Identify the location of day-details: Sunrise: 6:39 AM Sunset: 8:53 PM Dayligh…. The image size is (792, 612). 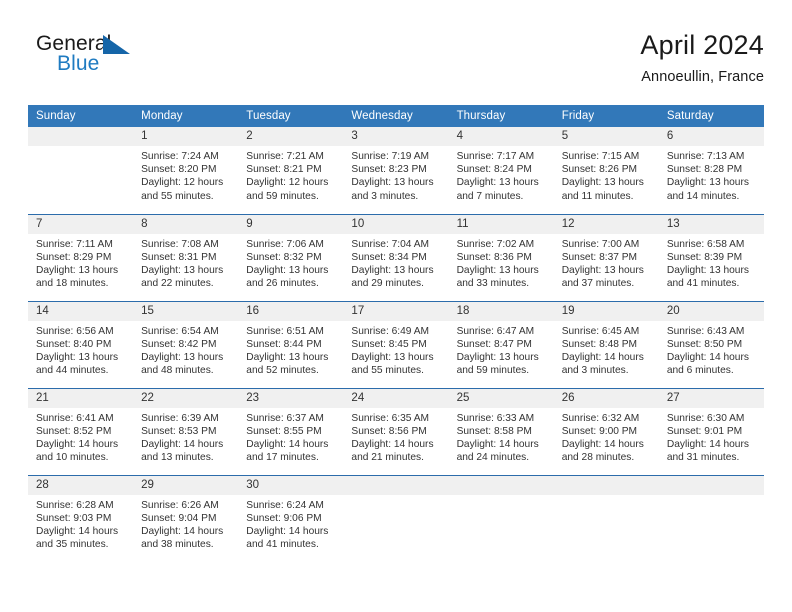
(185, 436).